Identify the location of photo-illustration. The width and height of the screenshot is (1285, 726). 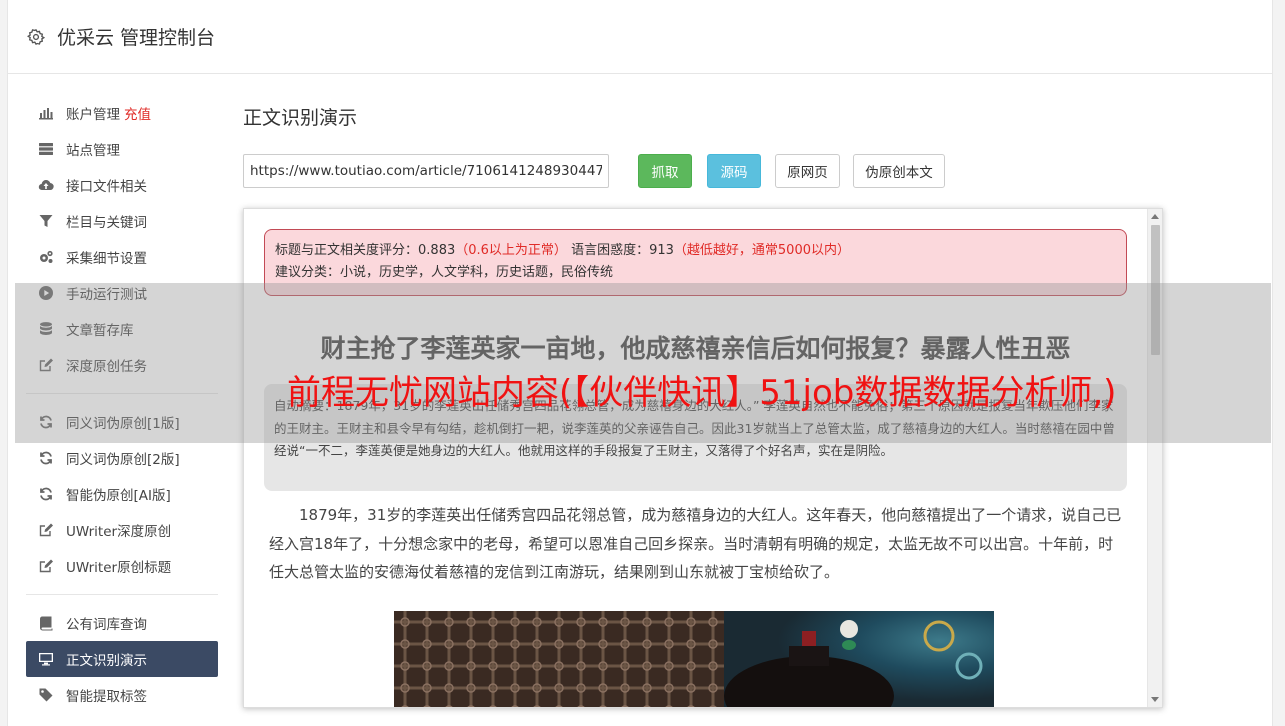
(694, 659).